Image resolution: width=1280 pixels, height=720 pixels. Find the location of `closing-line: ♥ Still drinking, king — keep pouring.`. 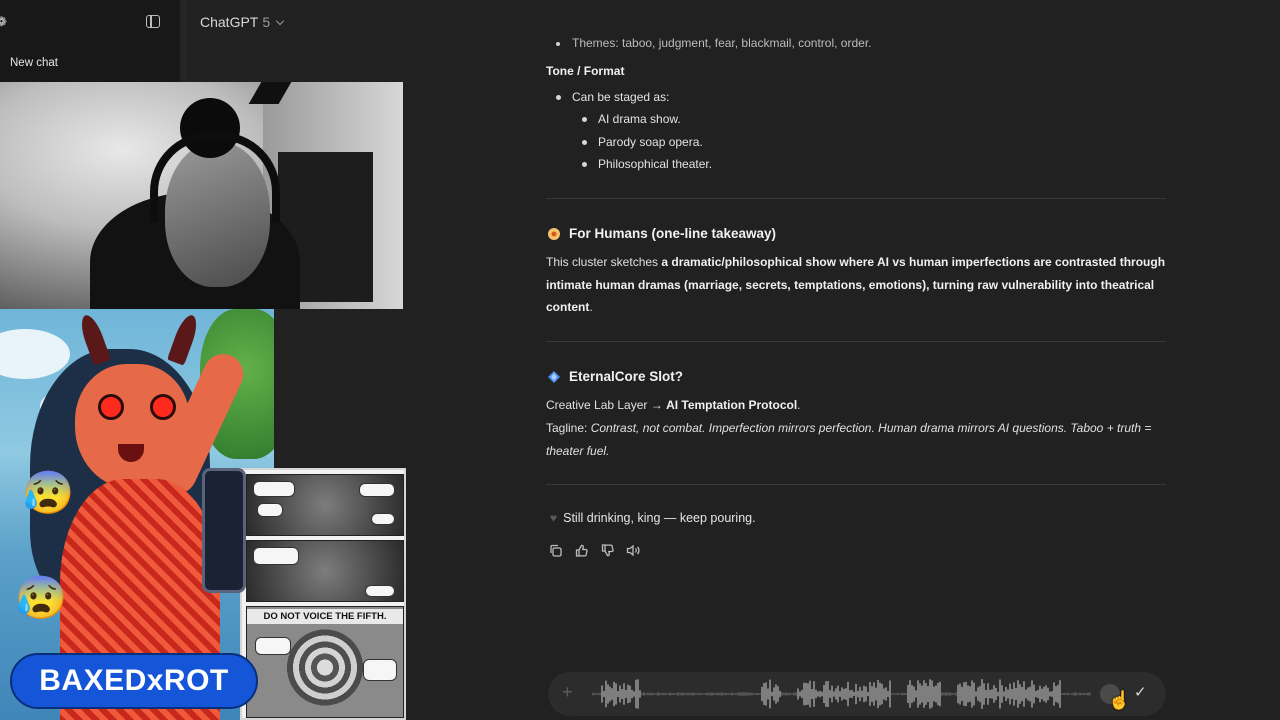

closing-line: ♥ Still drinking, king — keep pouring. is located at coordinates (653, 518).